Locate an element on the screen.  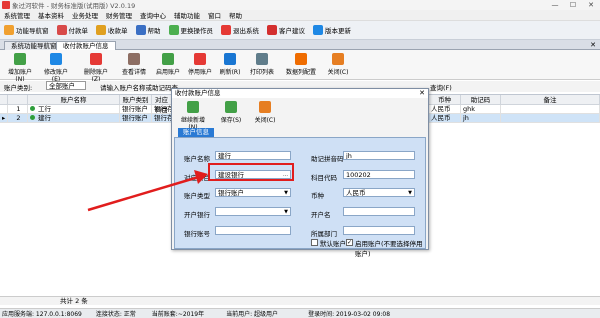
pointer-arrow-icon is located at coordinates (147, 191).